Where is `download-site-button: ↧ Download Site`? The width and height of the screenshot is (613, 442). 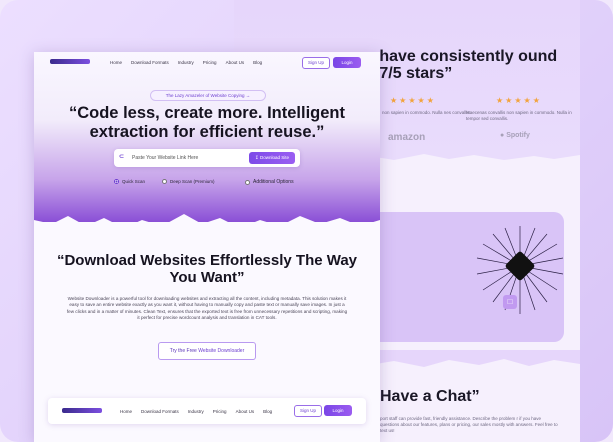 download-site-button: ↧ Download Site is located at coordinates (272, 158).